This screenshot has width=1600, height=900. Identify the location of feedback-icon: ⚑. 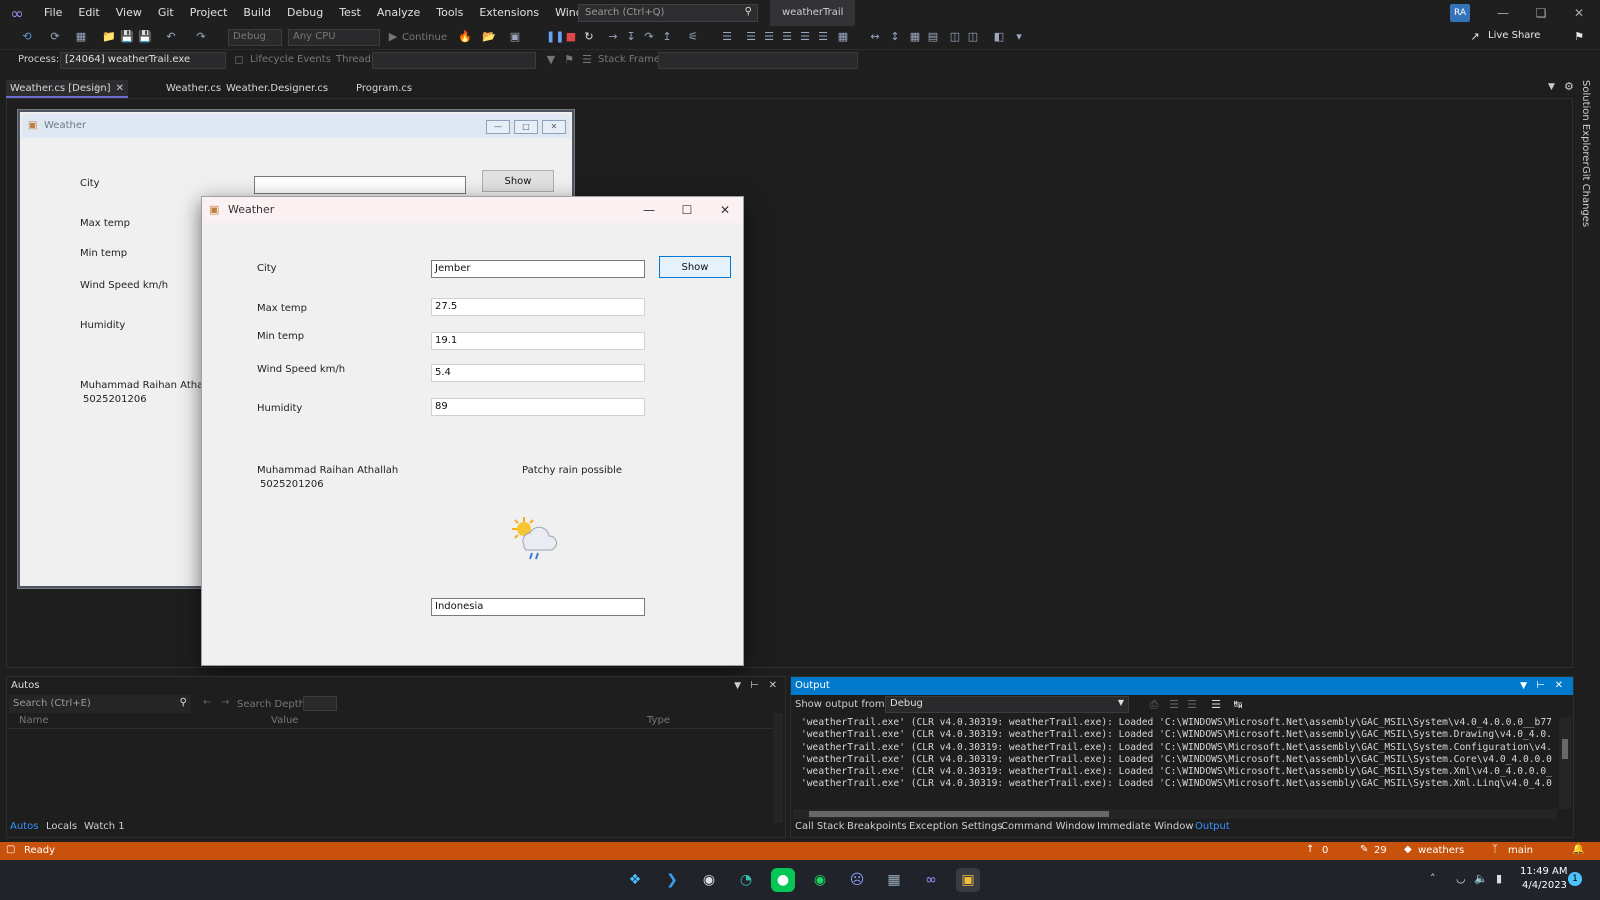
(1579, 37).